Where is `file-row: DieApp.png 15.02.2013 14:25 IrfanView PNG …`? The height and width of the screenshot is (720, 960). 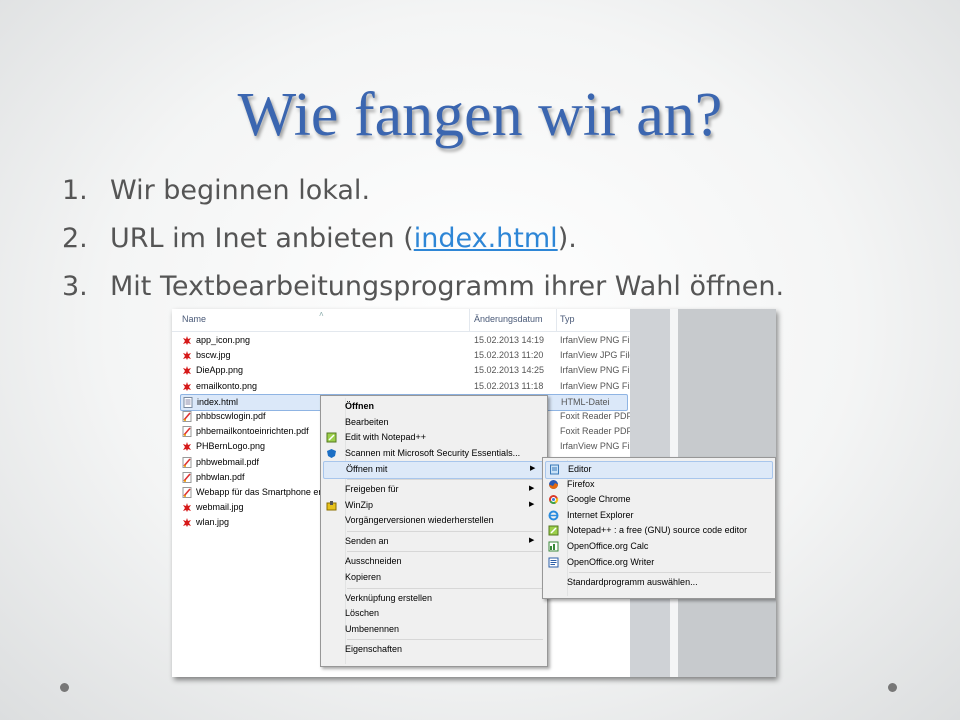
file-row: DieApp.png 15.02.2013 14:25 IrfanView PNG … is located at coordinates (408, 370).